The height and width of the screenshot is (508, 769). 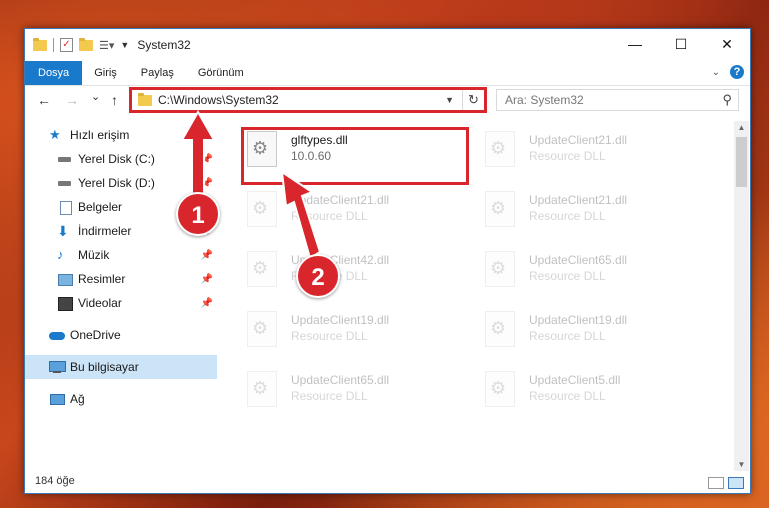 What do you see at coordinates (198, 214) in the screenshot?
I see `callout-1: 1` at bounding box center [198, 214].